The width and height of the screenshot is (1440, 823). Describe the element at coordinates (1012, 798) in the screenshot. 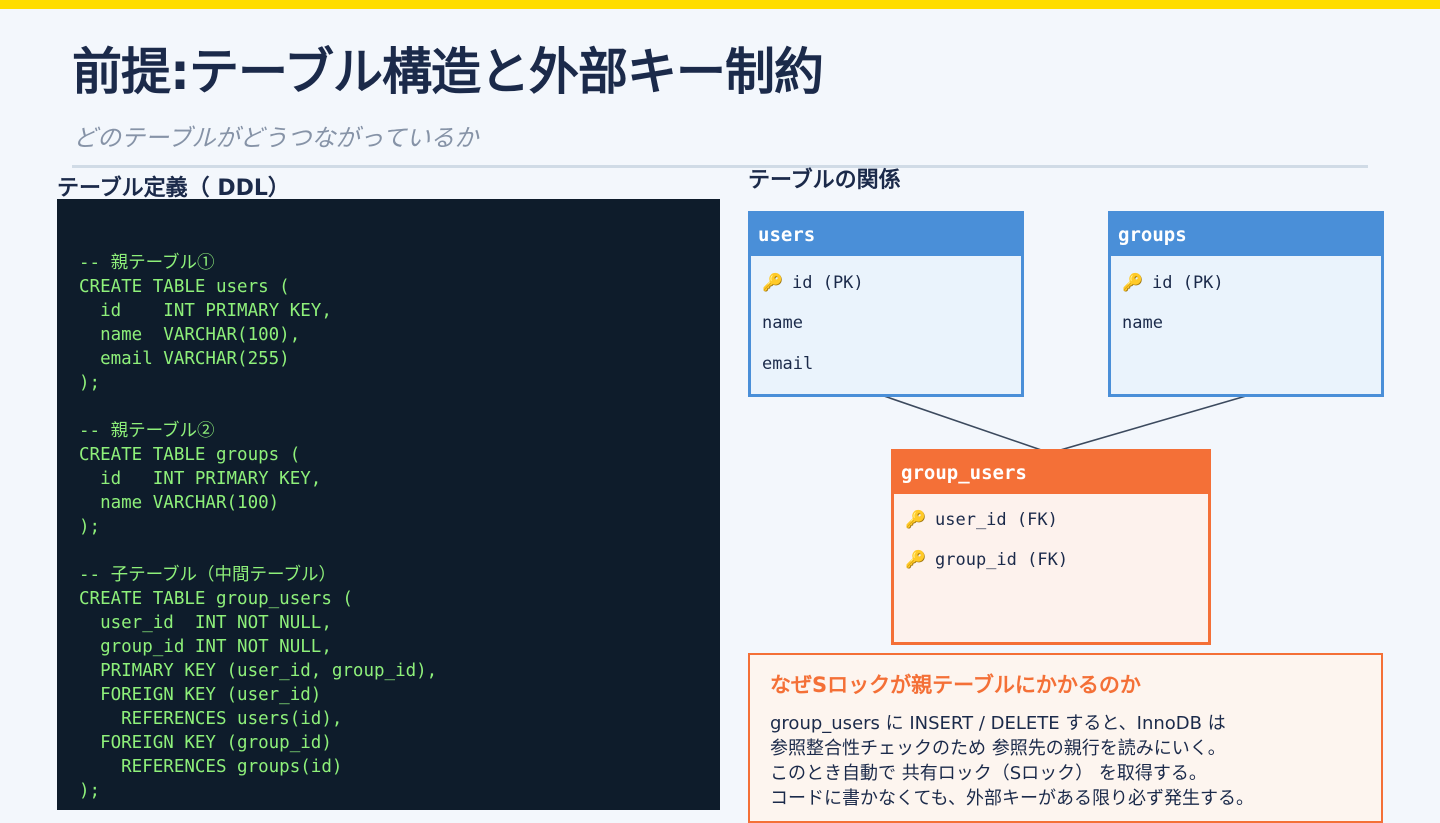

I see `note-line: コードに書かなくても、外部キーがある限り必ず発生する。` at that location.